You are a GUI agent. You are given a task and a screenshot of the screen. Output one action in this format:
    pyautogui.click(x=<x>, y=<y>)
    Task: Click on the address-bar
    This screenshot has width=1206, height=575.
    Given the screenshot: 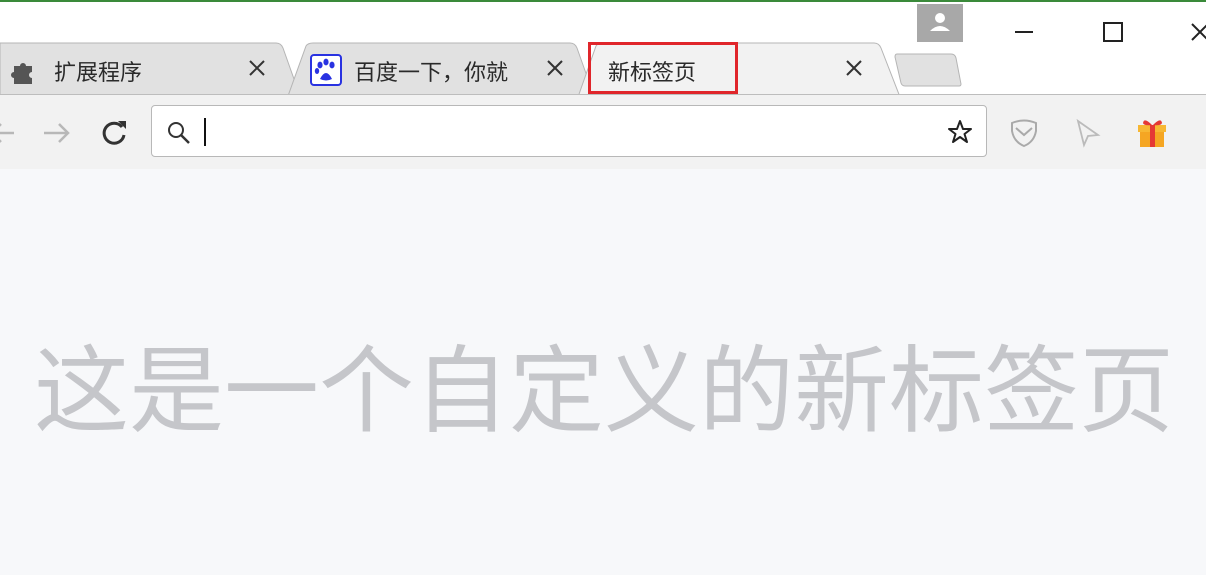 What is the action you would take?
    pyautogui.click(x=569, y=131)
    